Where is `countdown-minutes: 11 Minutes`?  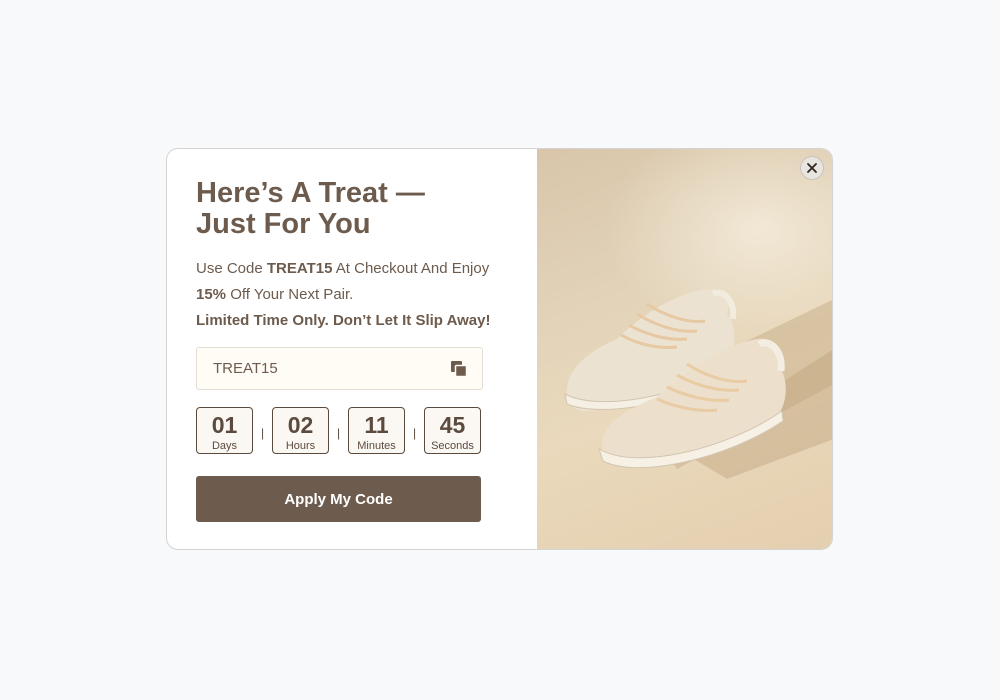 countdown-minutes: 11 Minutes is located at coordinates (376, 430).